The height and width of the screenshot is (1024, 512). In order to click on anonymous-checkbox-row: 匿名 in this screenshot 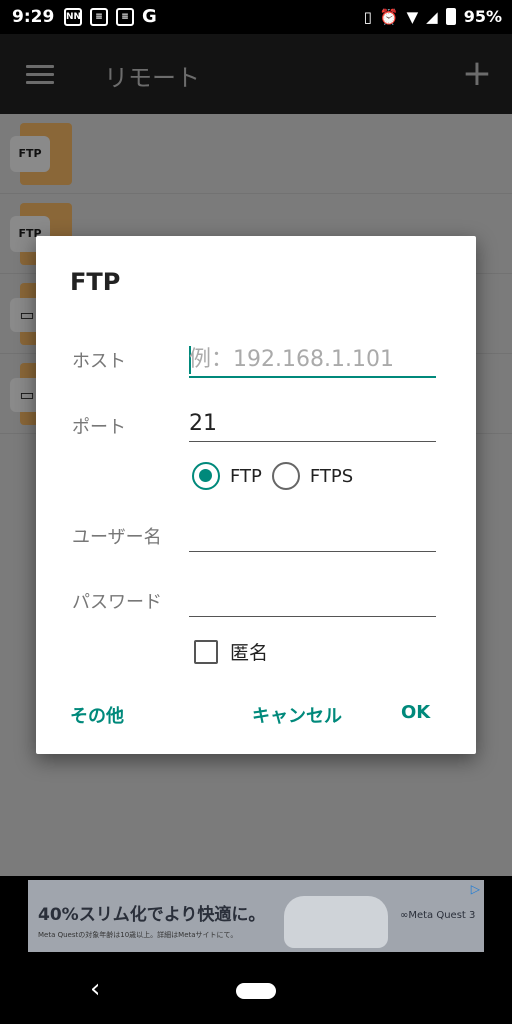, I will do `click(231, 651)`.